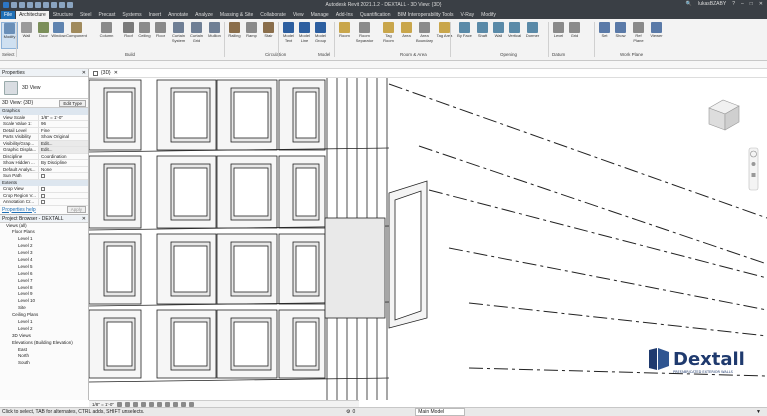  Describe the element at coordinates (44, 260) in the screenshot. I see `browser-item: Level 4` at that location.